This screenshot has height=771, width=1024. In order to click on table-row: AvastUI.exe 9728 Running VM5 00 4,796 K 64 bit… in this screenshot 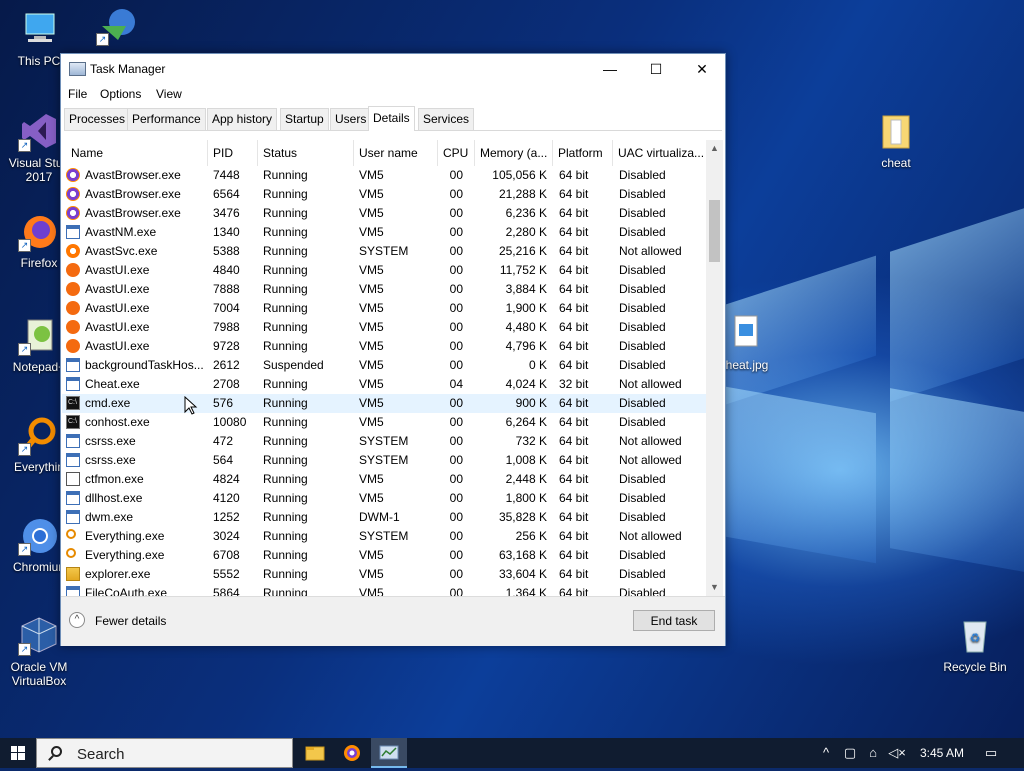, I will do `click(384, 346)`.